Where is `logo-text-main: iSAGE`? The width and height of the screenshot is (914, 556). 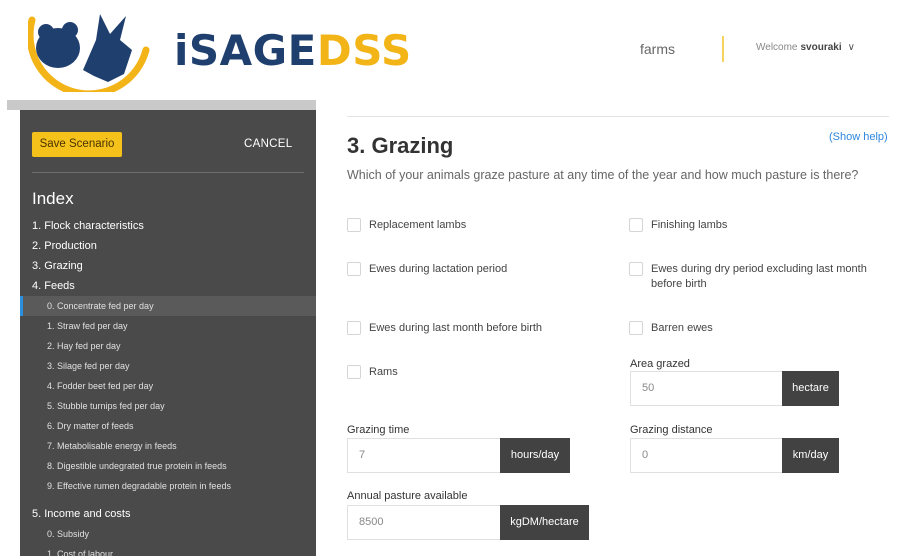
logo-text-main: iSAGE is located at coordinates (245, 50).